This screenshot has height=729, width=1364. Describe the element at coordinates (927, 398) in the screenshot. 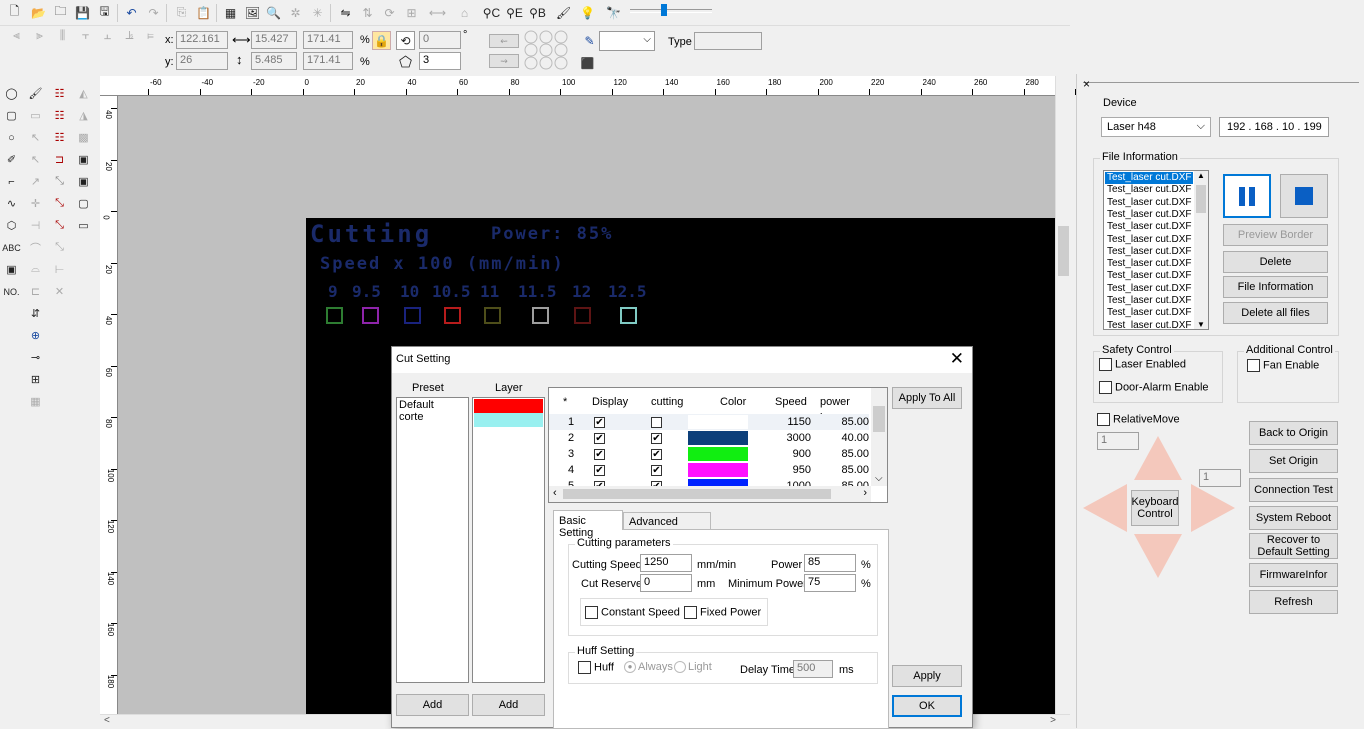

I see `apply-to-all-button: Apply To All` at that location.